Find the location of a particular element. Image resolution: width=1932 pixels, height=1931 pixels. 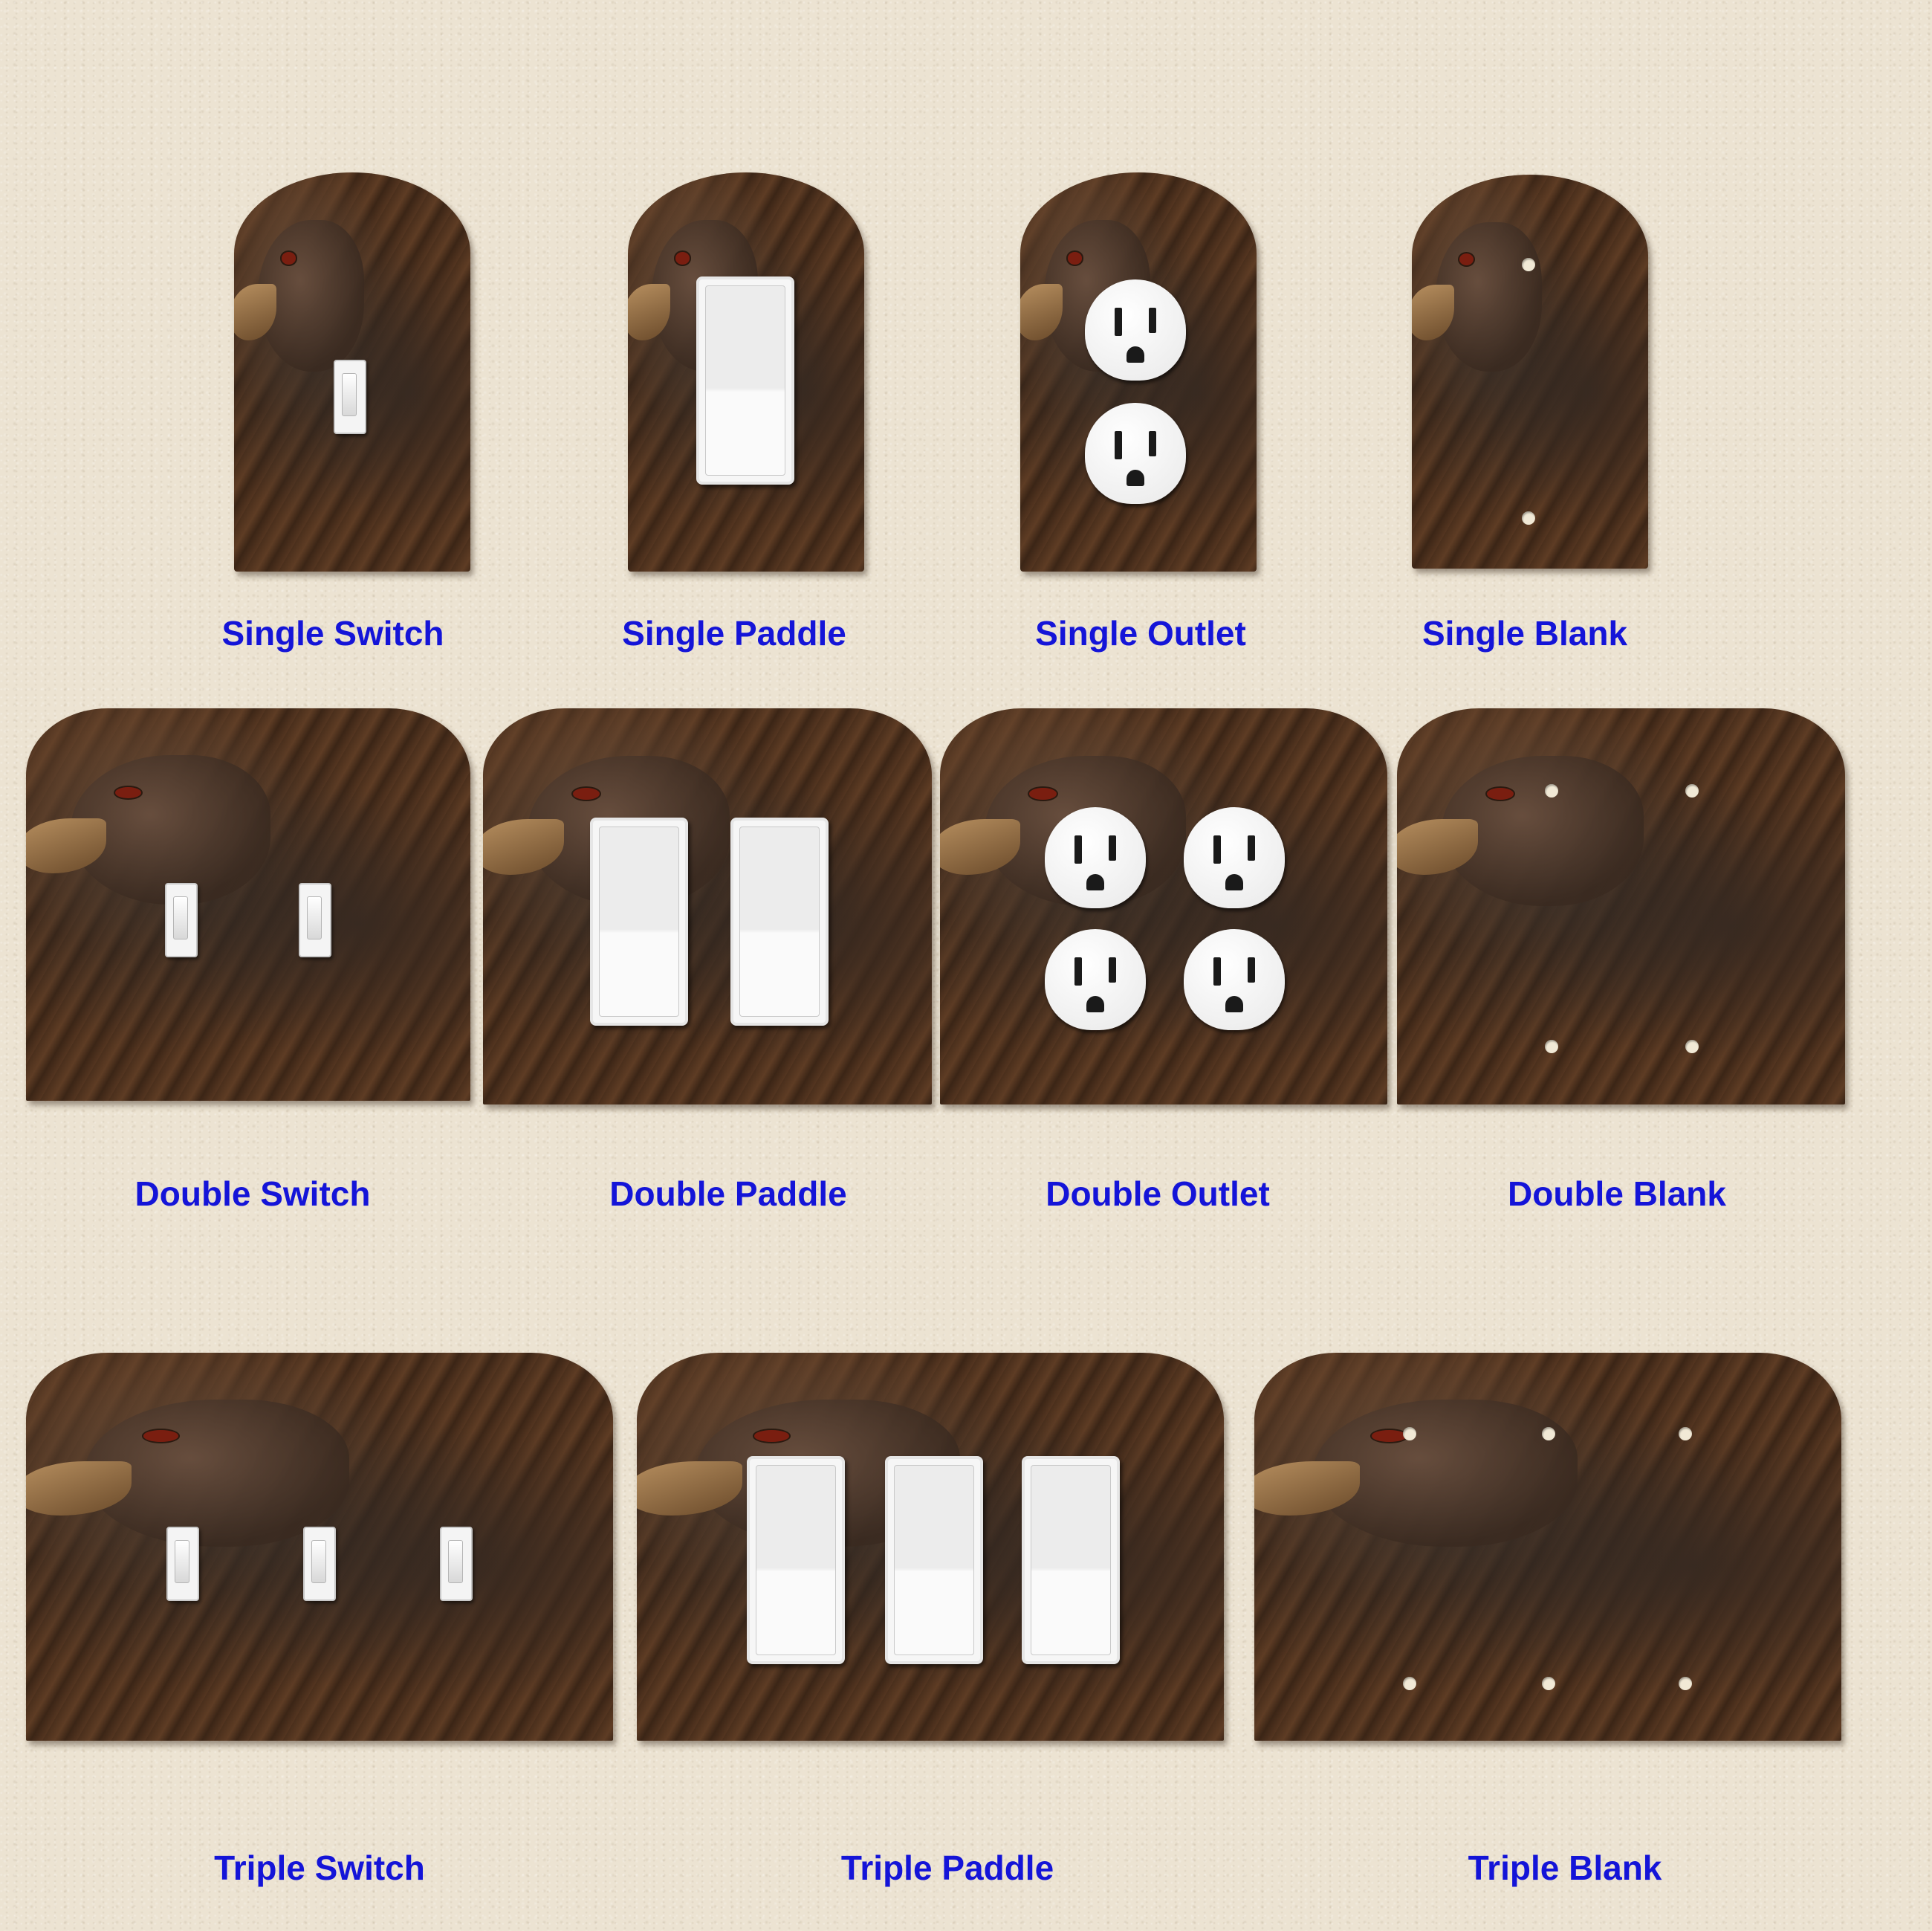

label-single-paddle: Single Paddle is located at coordinates (734, 633).